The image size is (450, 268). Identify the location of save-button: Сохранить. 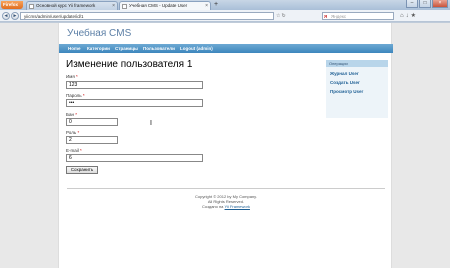
(82, 170).